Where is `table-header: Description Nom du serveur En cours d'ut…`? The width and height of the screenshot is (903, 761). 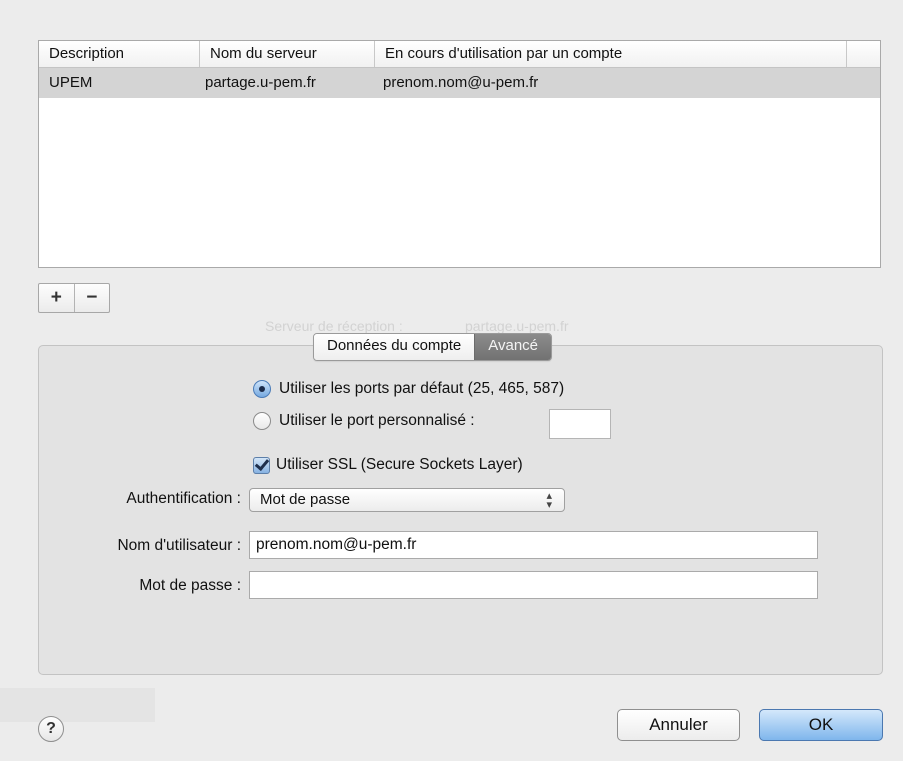 table-header: Description Nom du serveur En cours d'ut… is located at coordinates (459, 54).